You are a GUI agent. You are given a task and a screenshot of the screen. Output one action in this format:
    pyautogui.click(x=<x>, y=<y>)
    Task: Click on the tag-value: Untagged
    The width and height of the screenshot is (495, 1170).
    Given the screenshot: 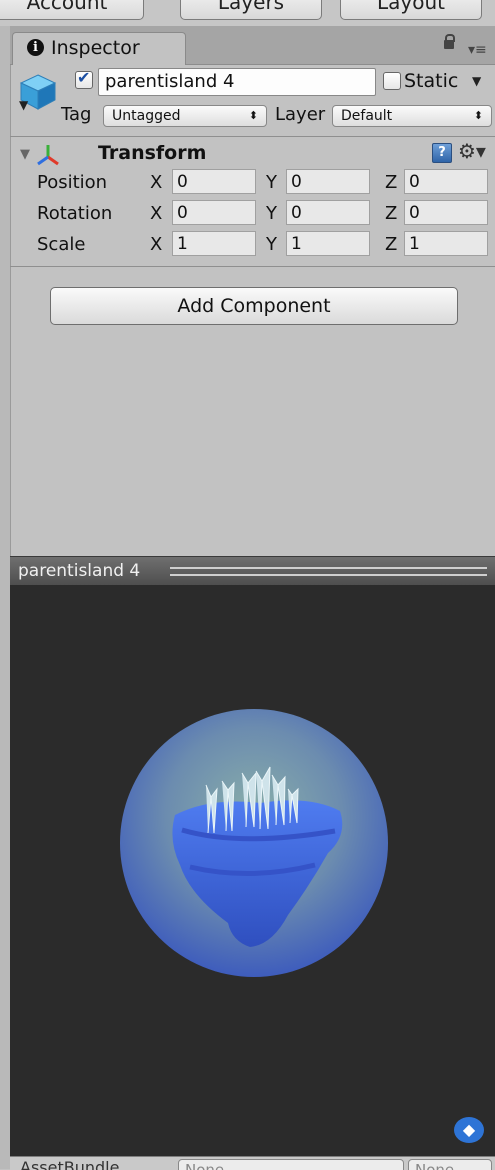 What is the action you would take?
    pyautogui.click(x=146, y=116)
    